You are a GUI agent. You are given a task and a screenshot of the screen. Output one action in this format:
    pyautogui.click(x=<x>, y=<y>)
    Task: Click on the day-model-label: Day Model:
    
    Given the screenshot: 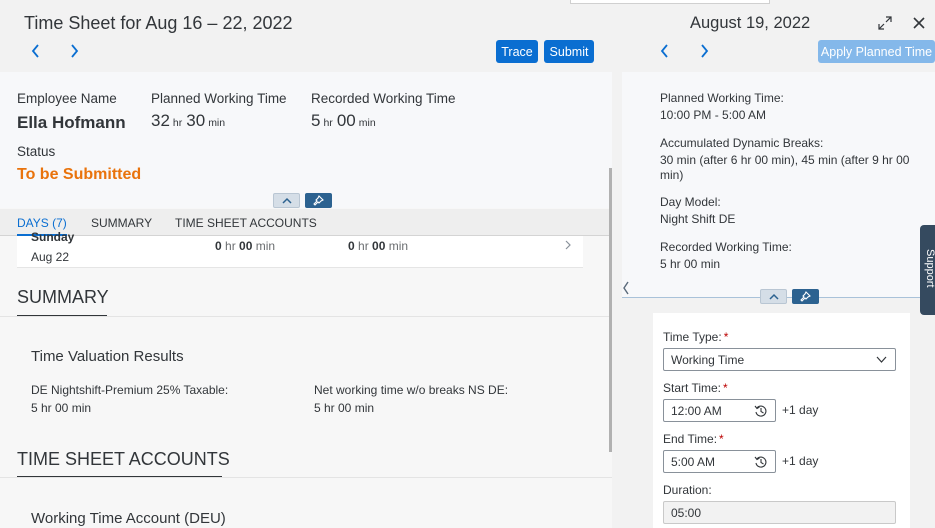 What is the action you would take?
    pyautogui.click(x=690, y=202)
    